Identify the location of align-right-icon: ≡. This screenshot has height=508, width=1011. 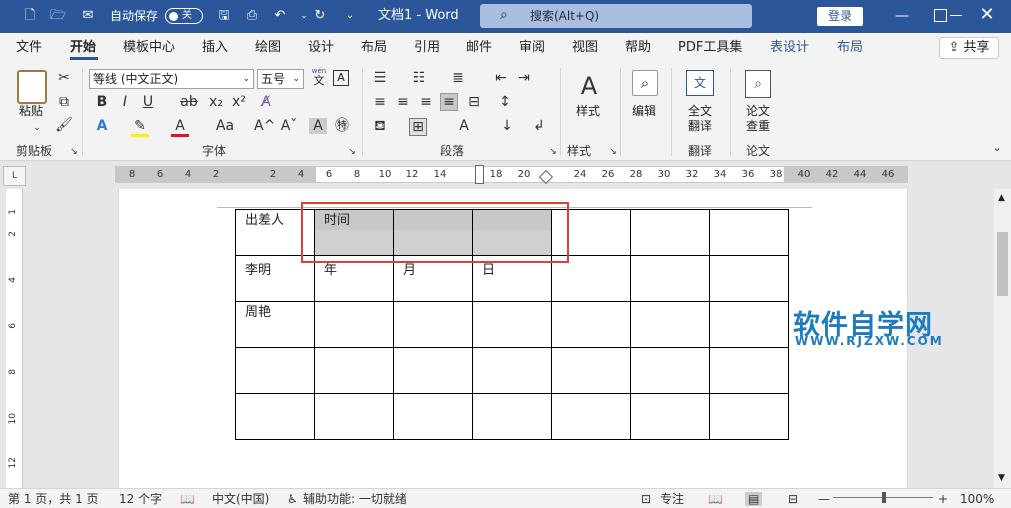
(426, 102).